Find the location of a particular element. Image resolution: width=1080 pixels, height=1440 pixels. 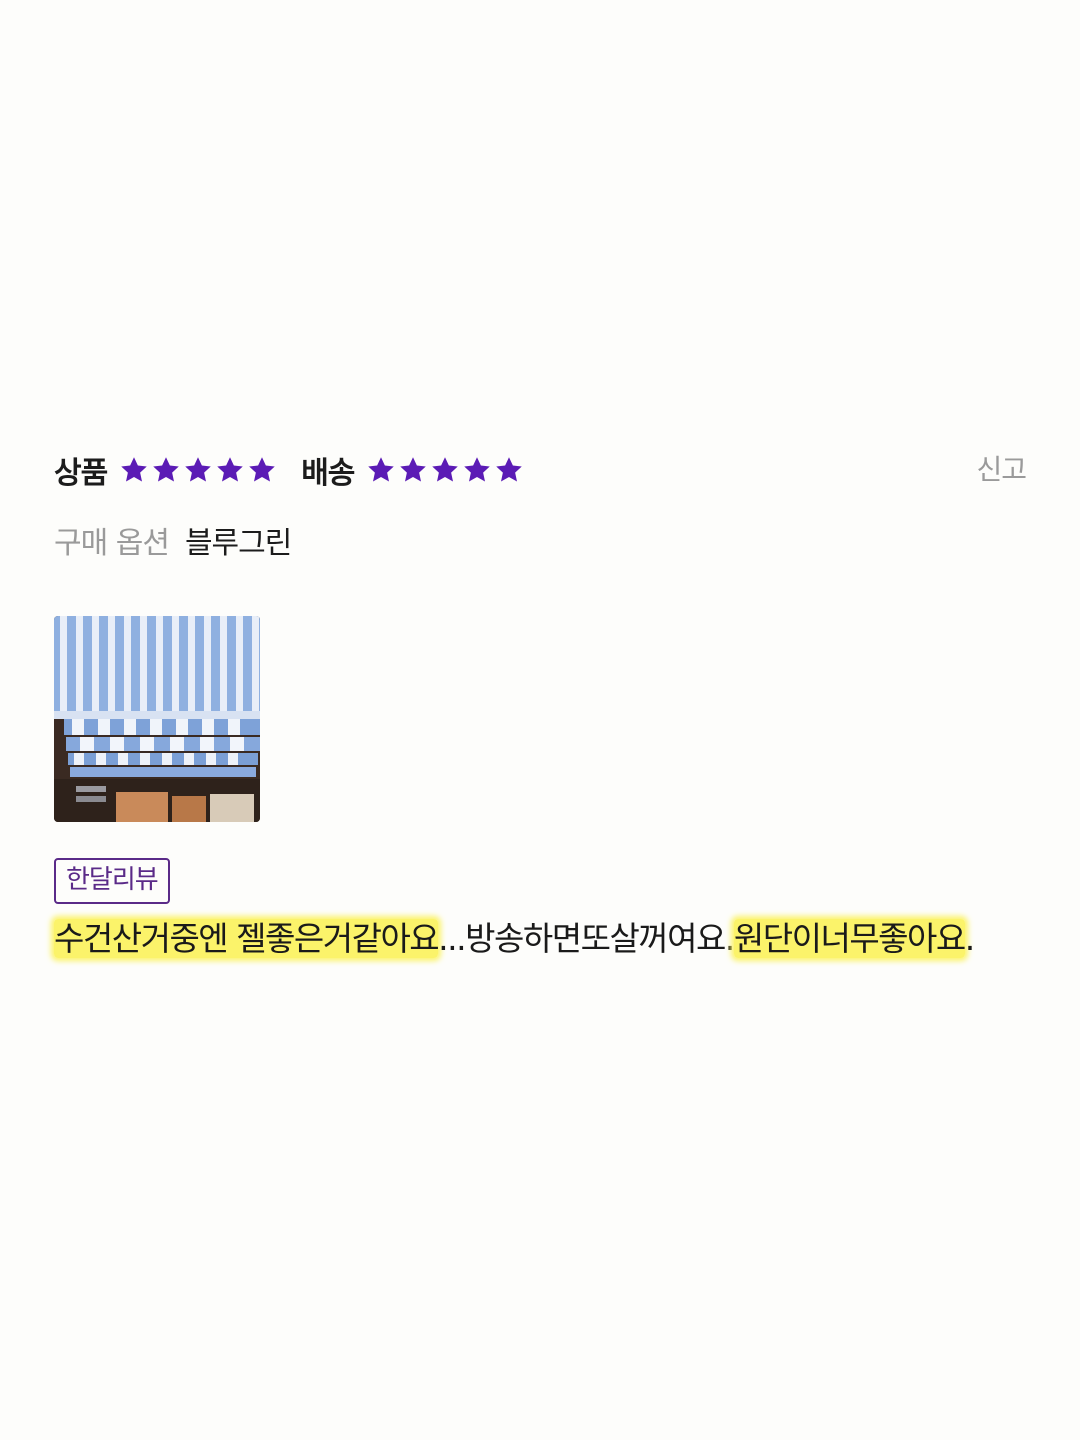

review-text-segment-2: ...방송하면또살꺼여요. is located at coordinates (586, 938).